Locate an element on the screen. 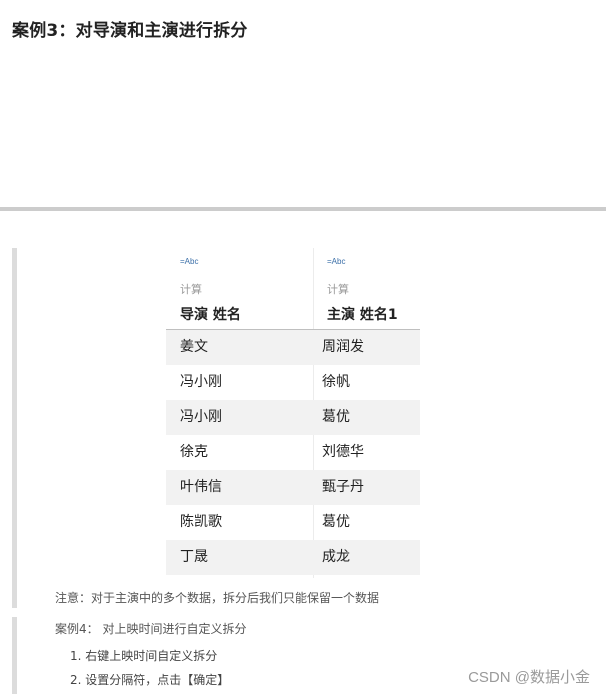  table-row: 陈凯歌 葛优 is located at coordinates (293, 522).